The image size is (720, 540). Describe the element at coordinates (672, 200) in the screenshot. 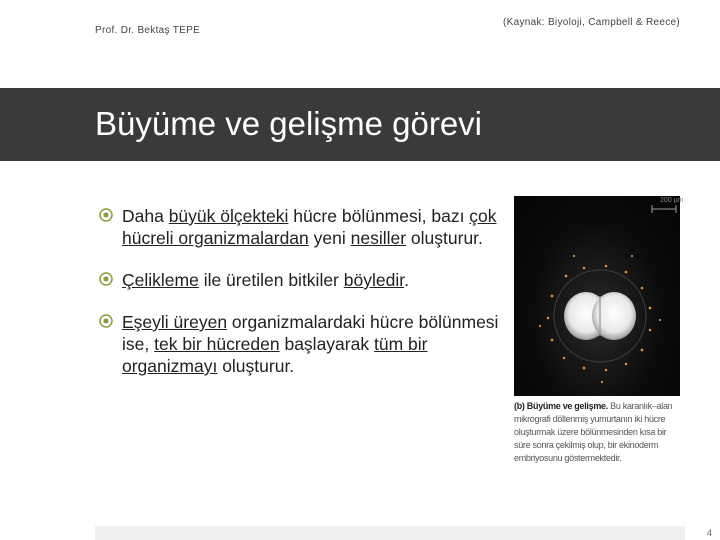

I see `scale-label: 200 μm` at that location.